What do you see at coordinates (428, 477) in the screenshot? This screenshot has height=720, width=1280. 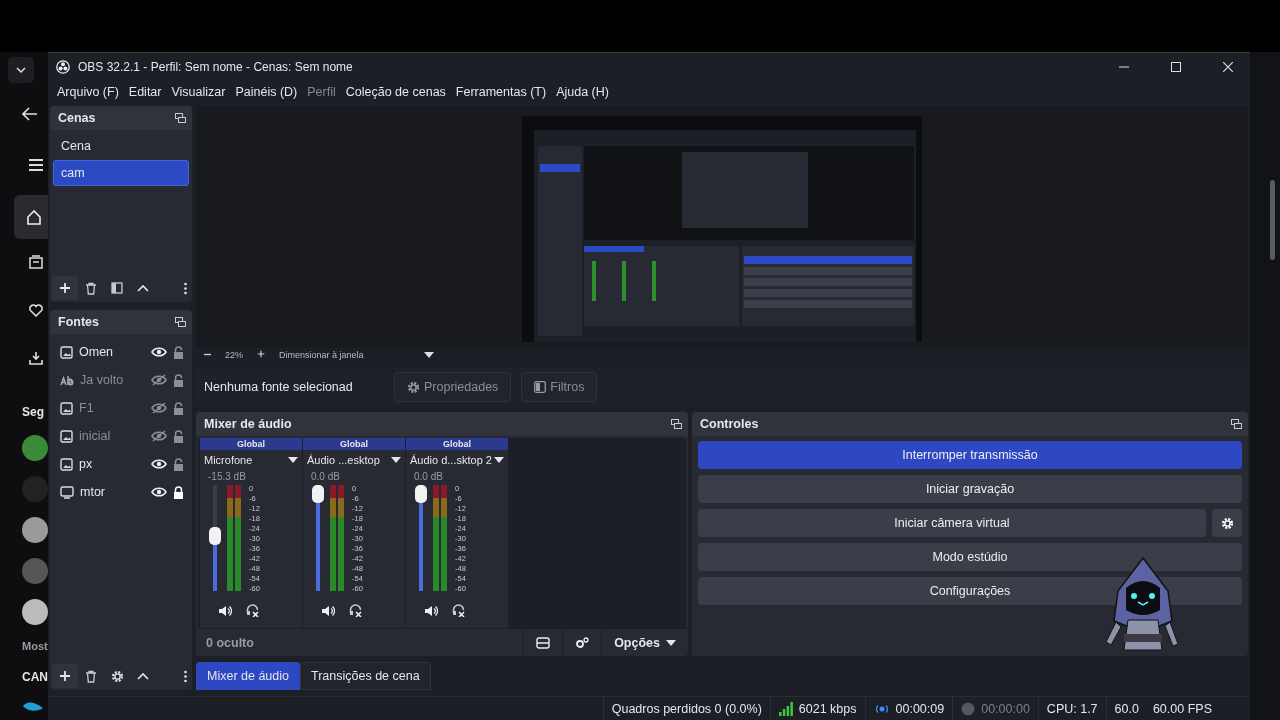 I see `volume-reading: 0.0 dB` at bounding box center [428, 477].